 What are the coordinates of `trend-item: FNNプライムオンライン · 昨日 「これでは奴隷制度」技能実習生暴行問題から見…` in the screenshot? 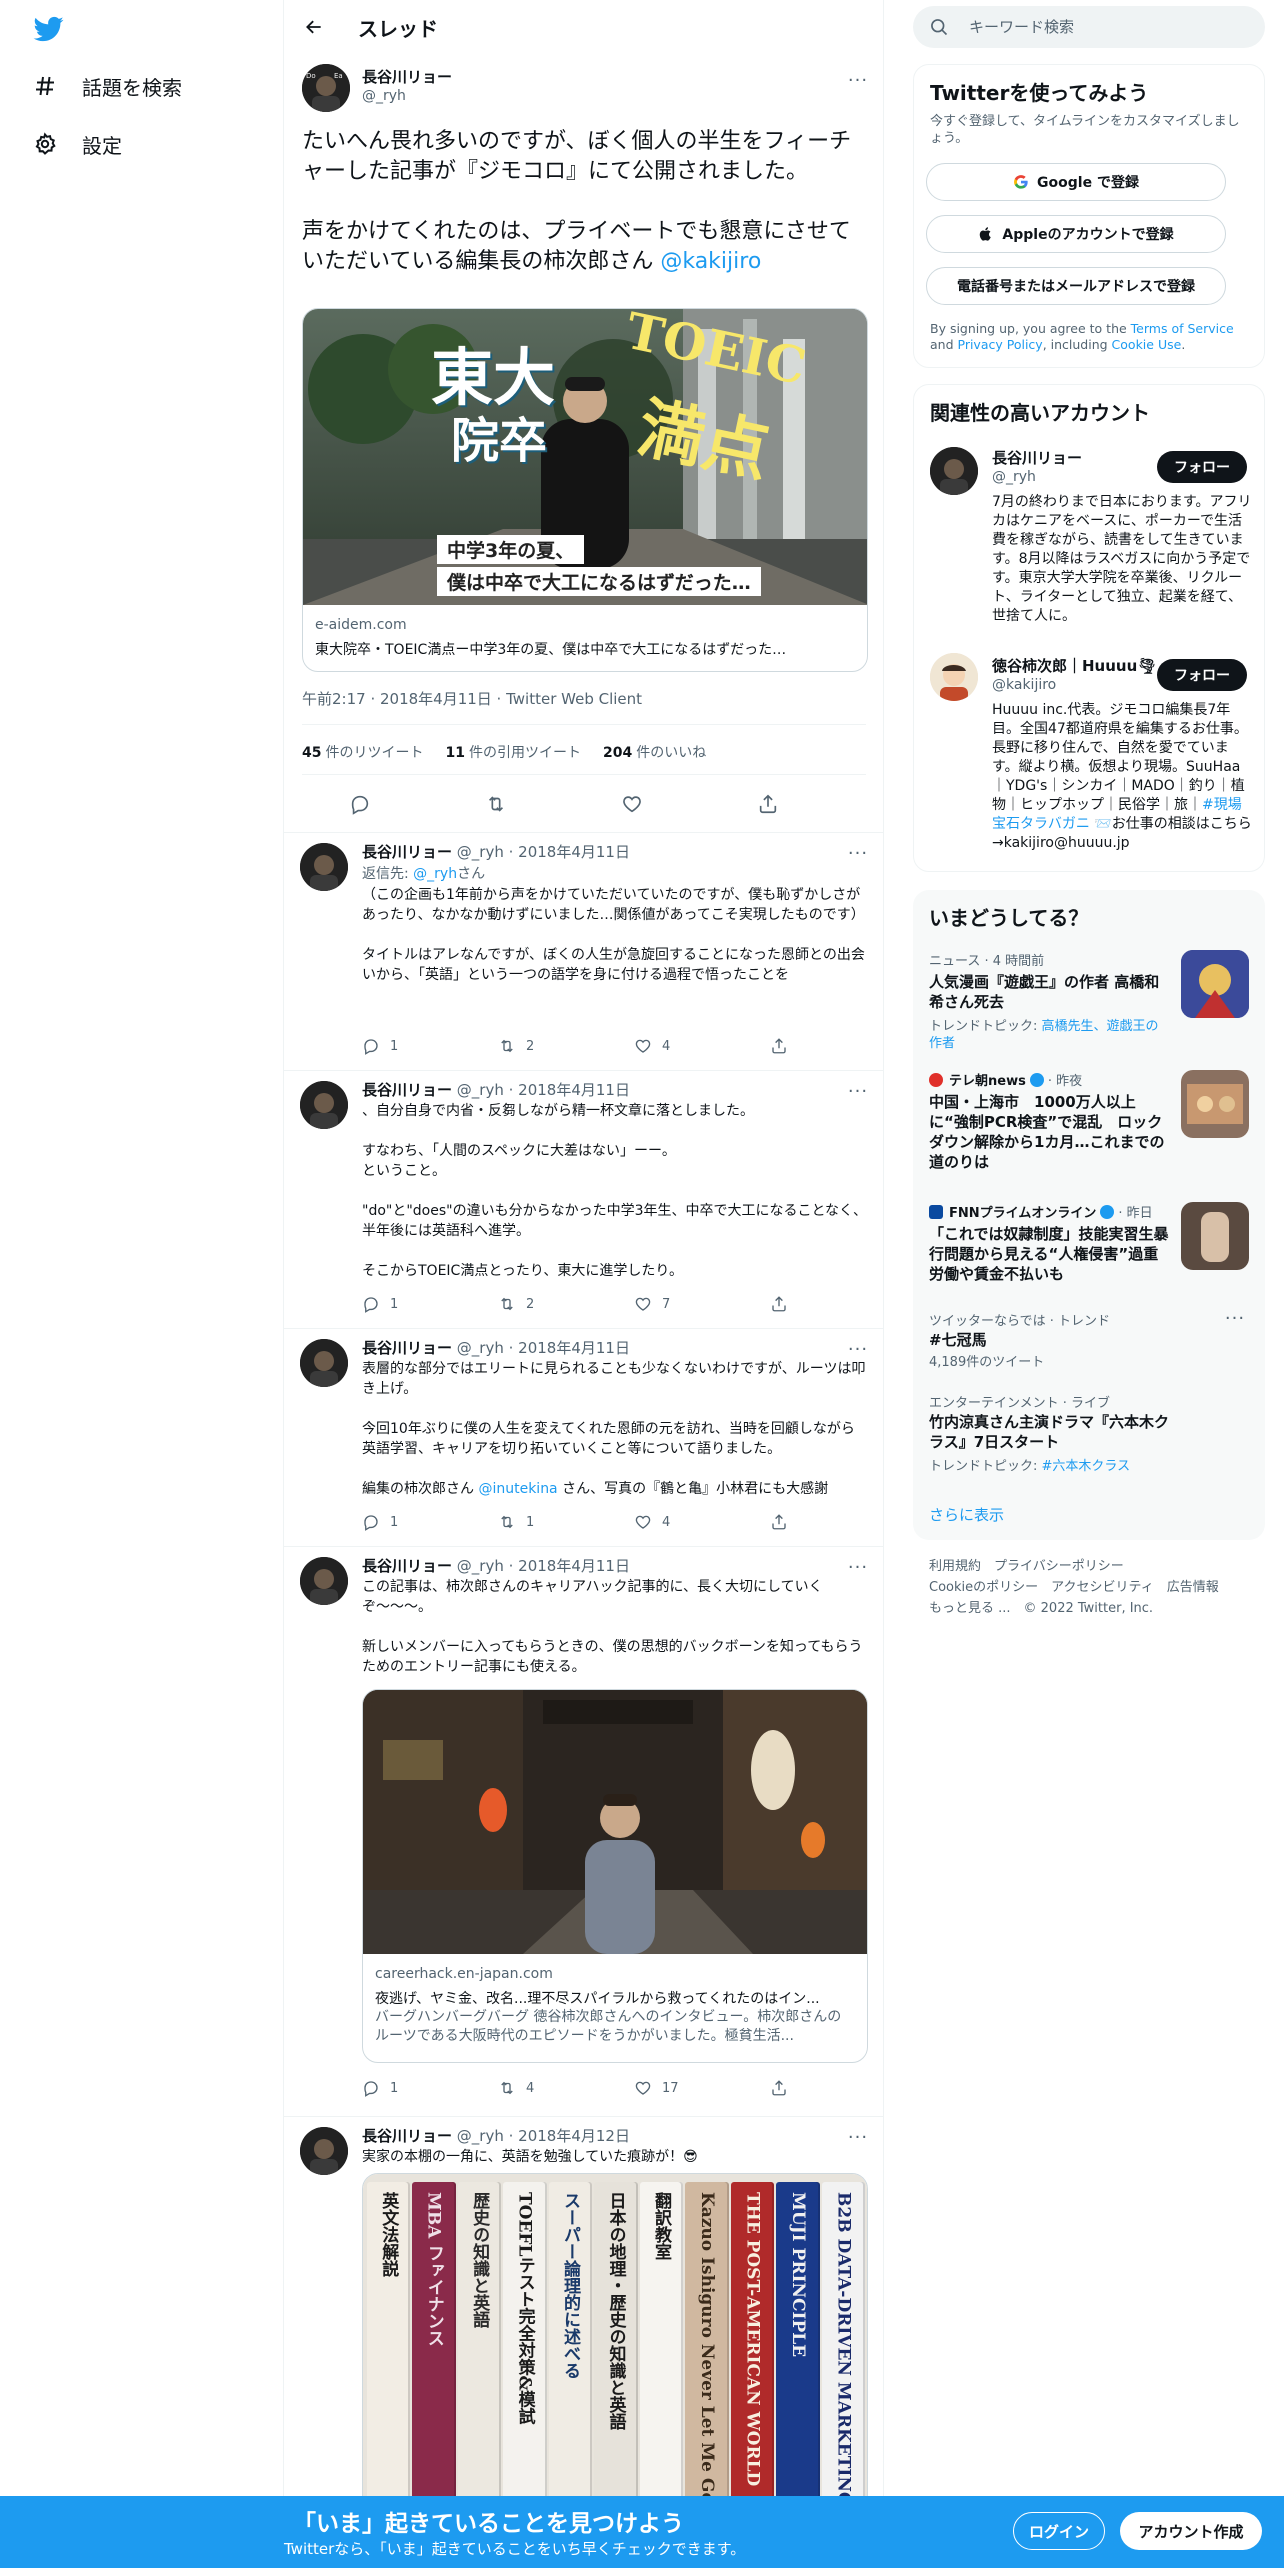 It's located at (1089, 1255).